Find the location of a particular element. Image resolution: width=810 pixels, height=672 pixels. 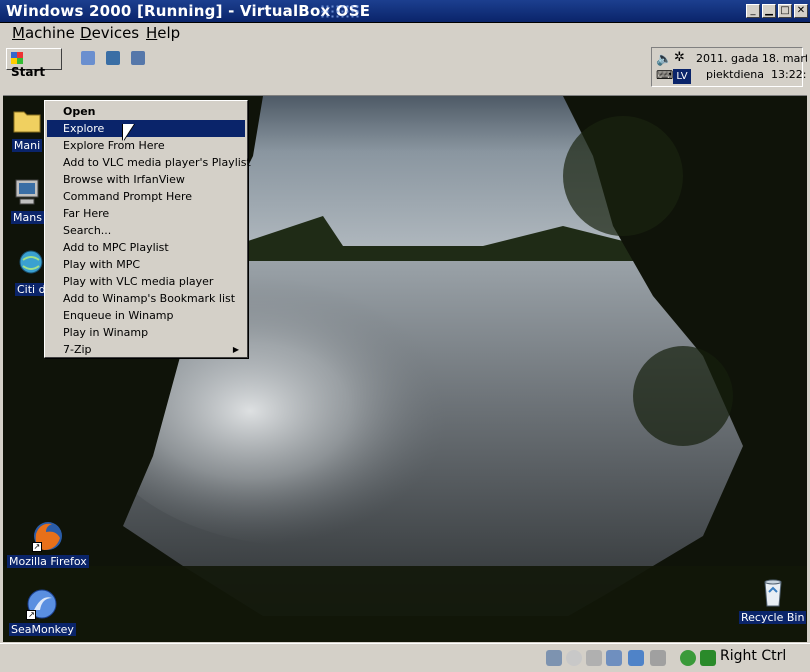

menu-item-winamp-bookmark: Add to Winamp's Bookmark list is located at coordinates (146, 298).